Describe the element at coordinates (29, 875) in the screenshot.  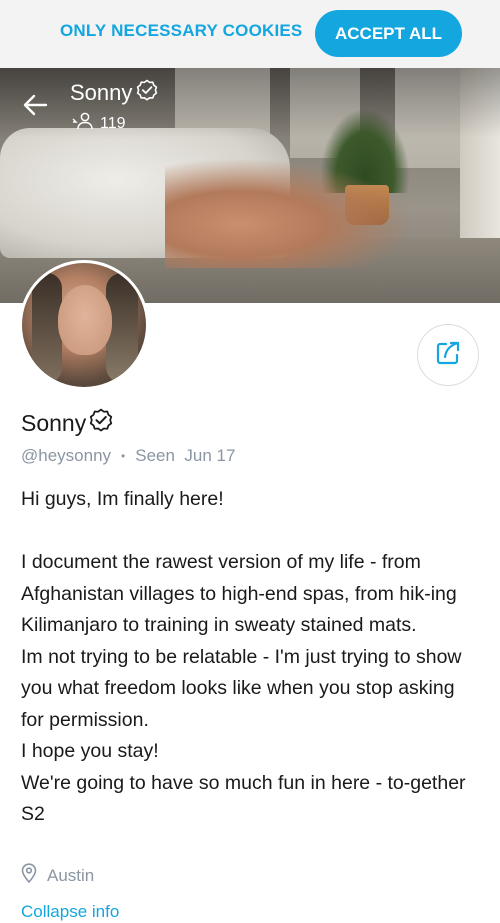
I see `location-pin-icon` at that location.